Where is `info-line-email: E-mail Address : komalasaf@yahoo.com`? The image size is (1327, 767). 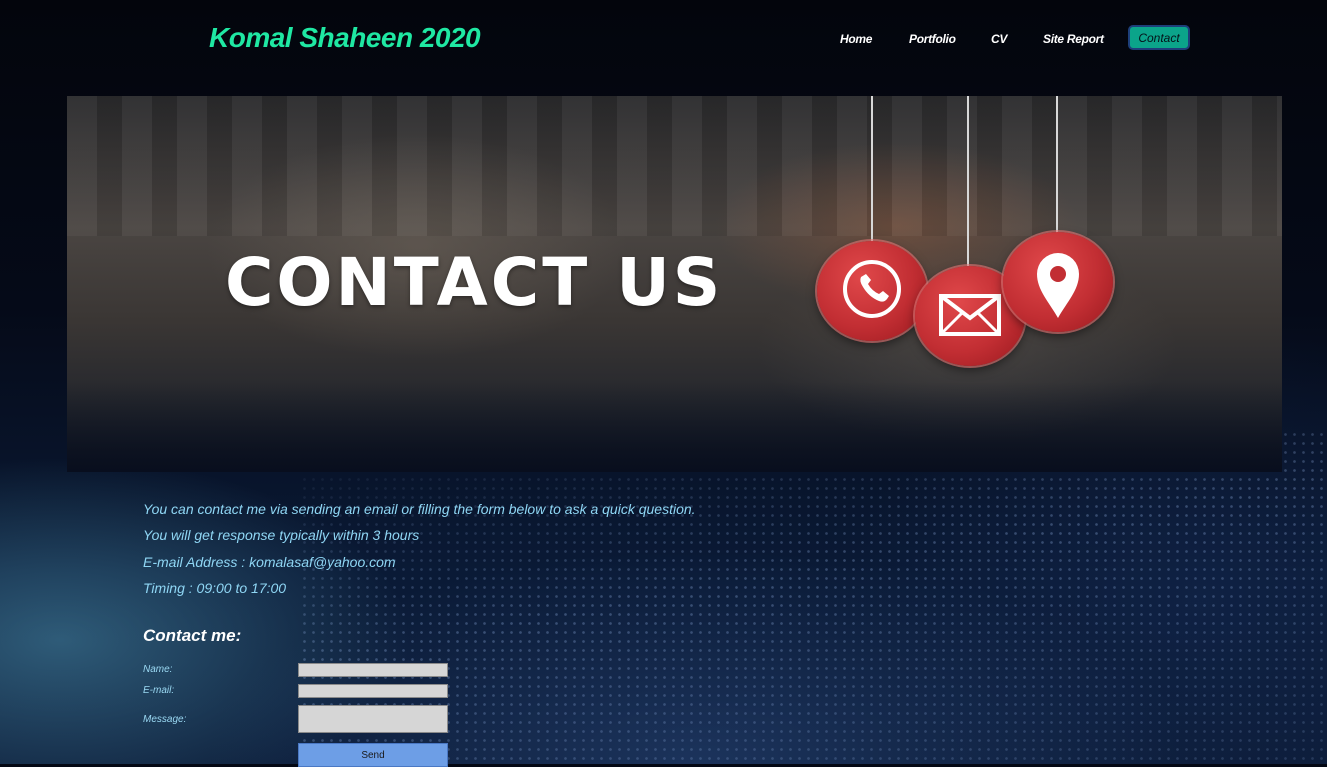 info-line-email: E-mail Address : komalasaf@yahoo.com is located at coordinates (269, 562).